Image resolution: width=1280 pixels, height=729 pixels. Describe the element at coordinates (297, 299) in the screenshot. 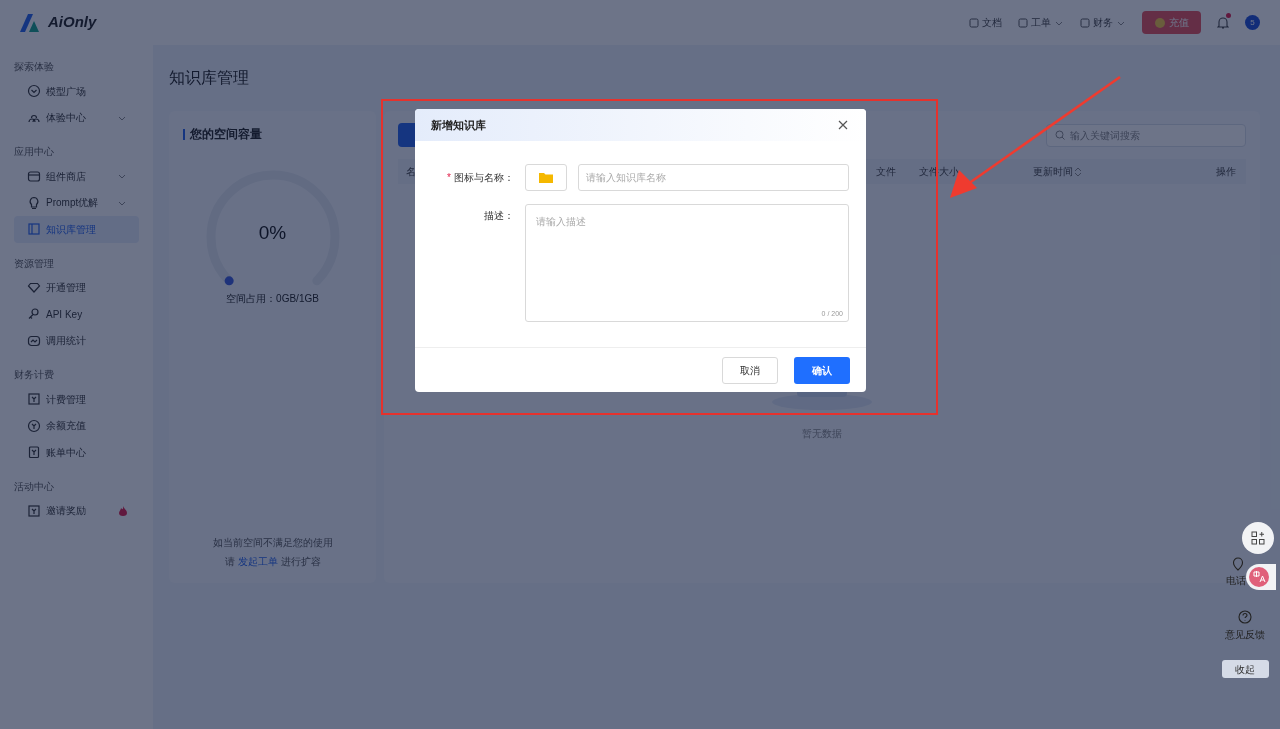

I see `usage-value: 0GB/1GB` at that location.